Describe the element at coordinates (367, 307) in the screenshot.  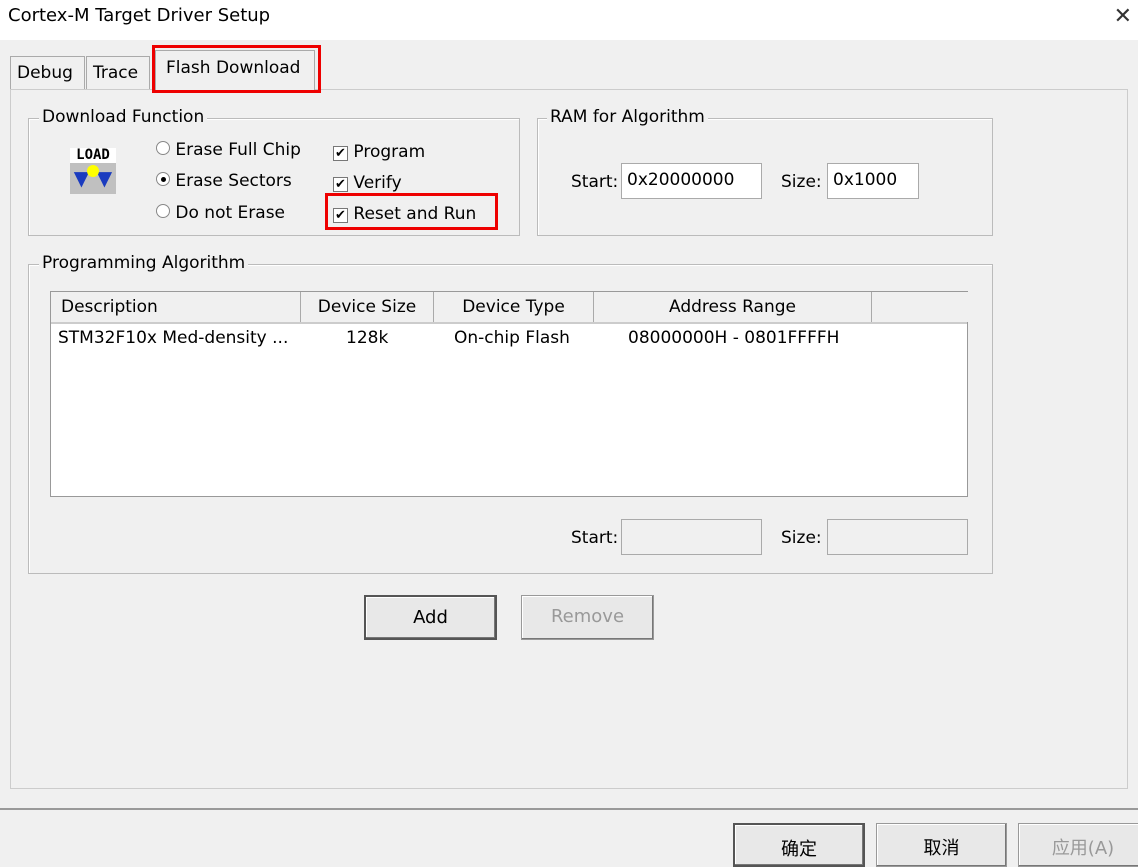
I see `column-header-device-size: Device Size` at that location.